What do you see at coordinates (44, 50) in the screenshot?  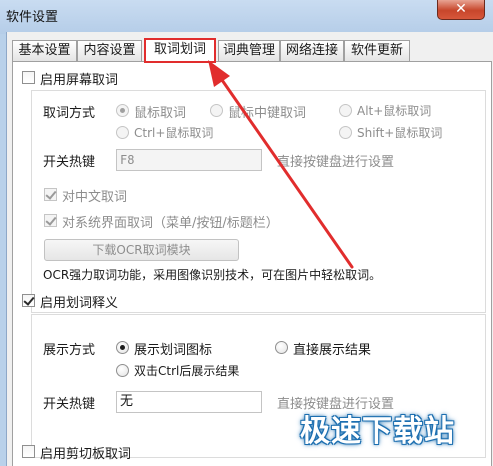 I see `tab-basic-settings: 基本设置` at bounding box center [44, 50].